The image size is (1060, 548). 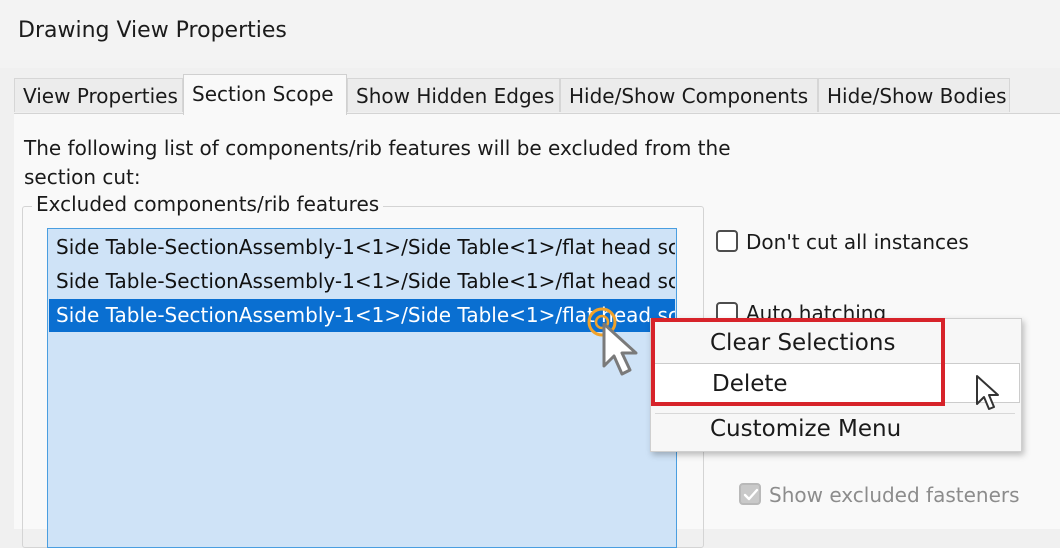 What do you see at coordinates (836, 429) in the screenshot?
I see `customize-menu-menu-item: Customize Menu` at bounding box center [836, 429].